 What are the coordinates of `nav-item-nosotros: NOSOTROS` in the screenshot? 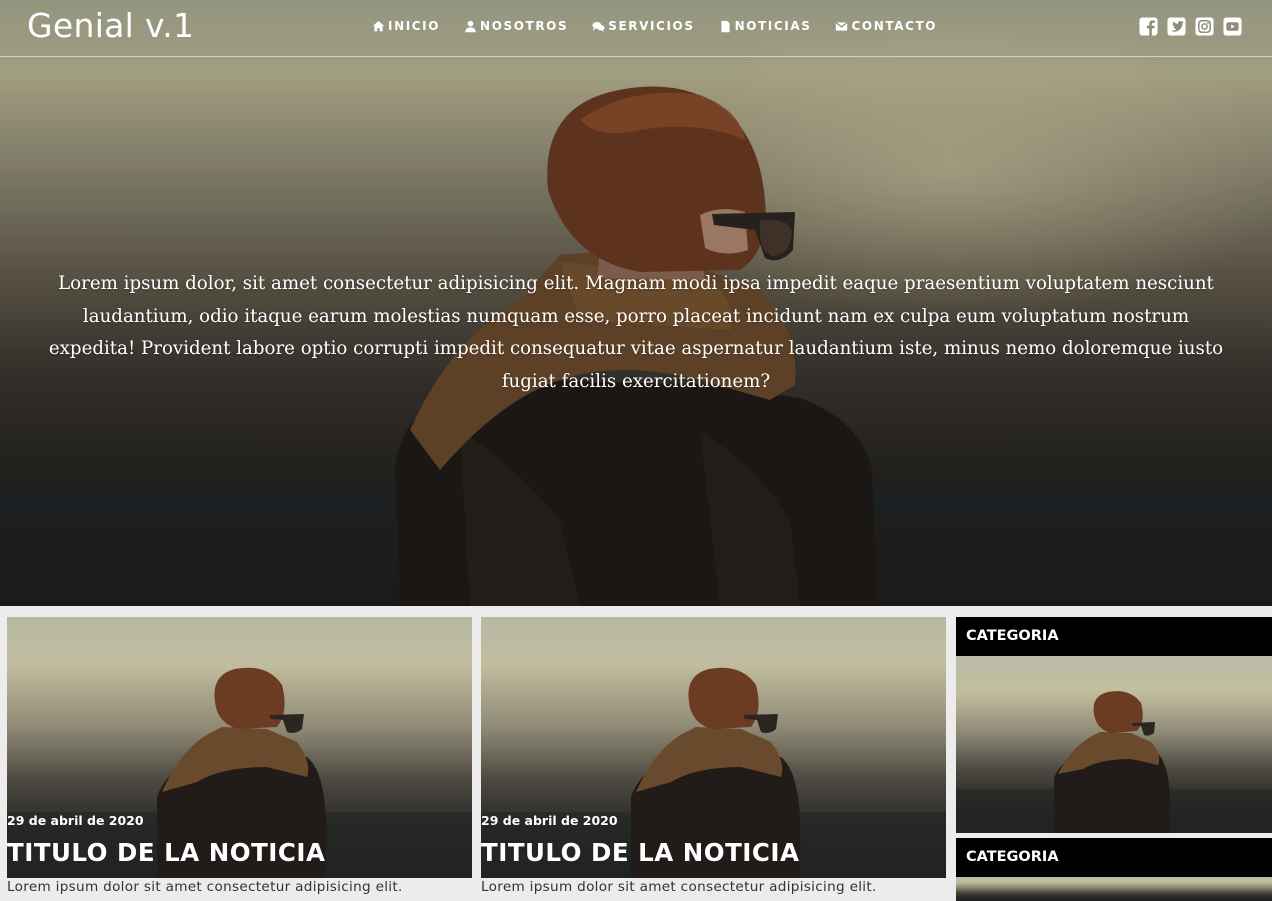 It's located at (516, 26).